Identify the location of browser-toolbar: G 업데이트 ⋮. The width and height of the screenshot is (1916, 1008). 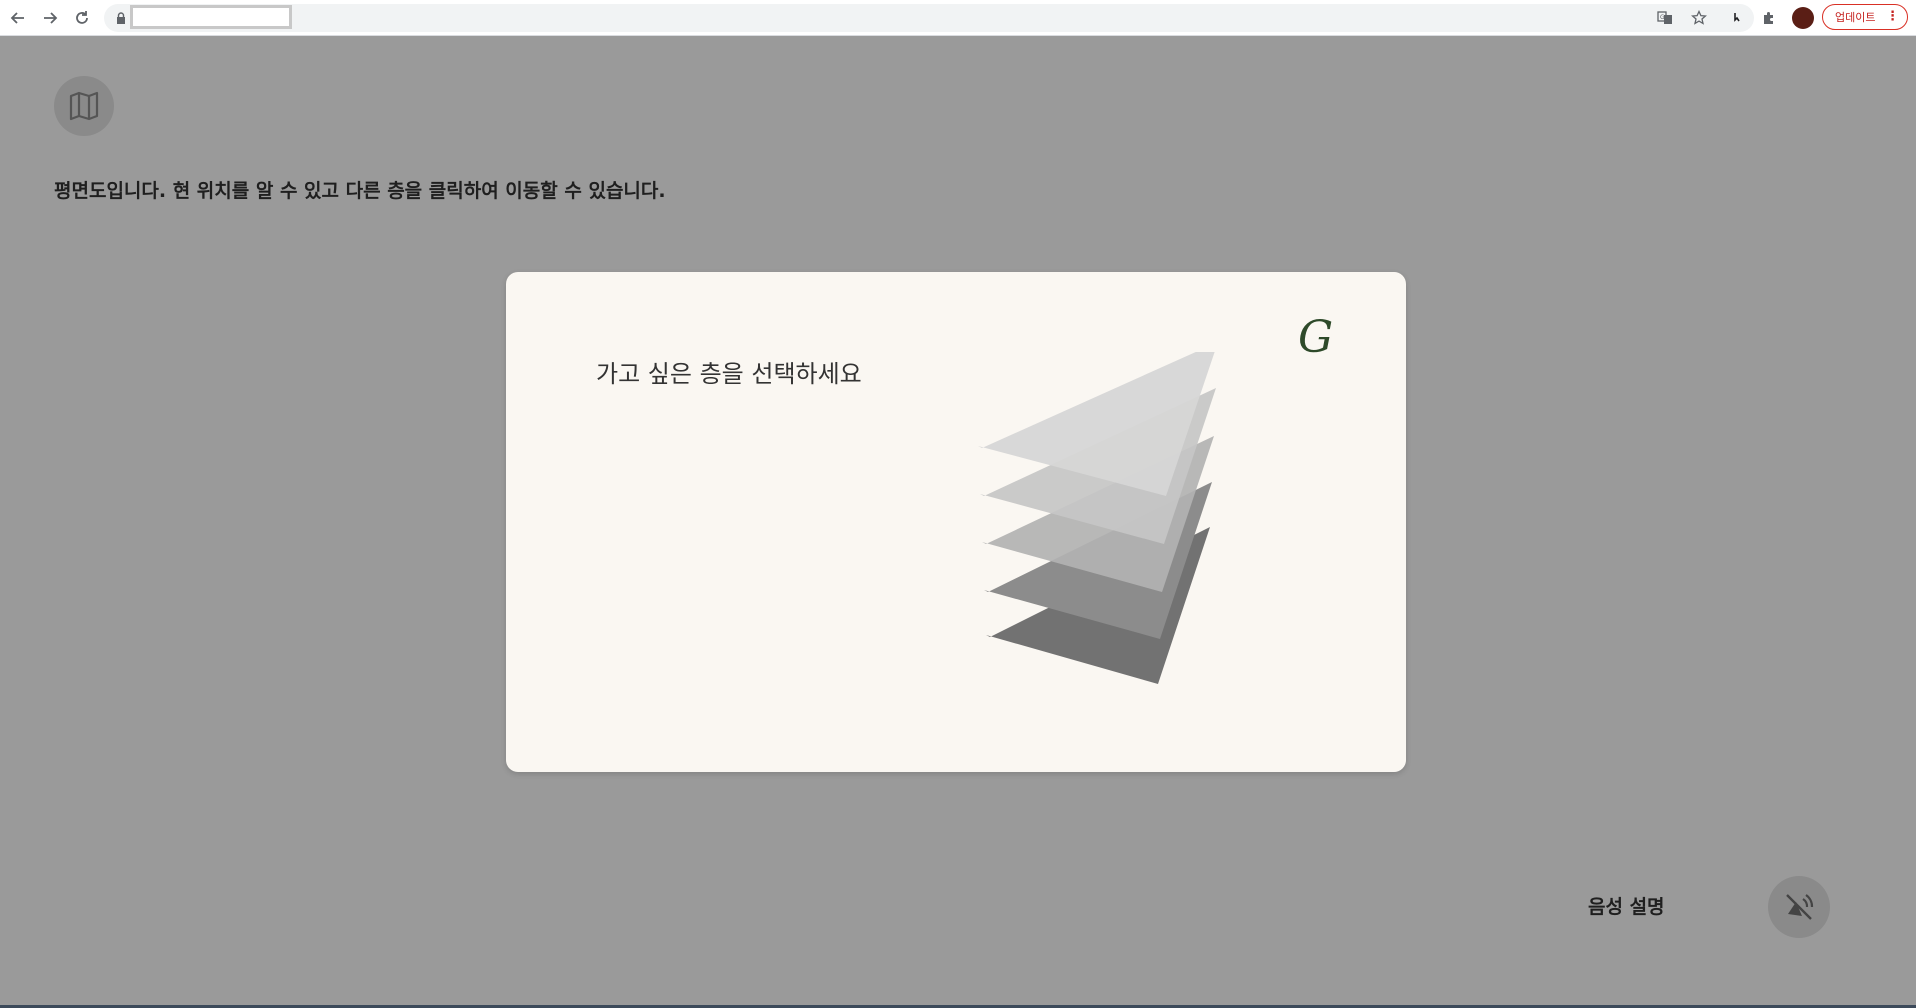
(958, 18).